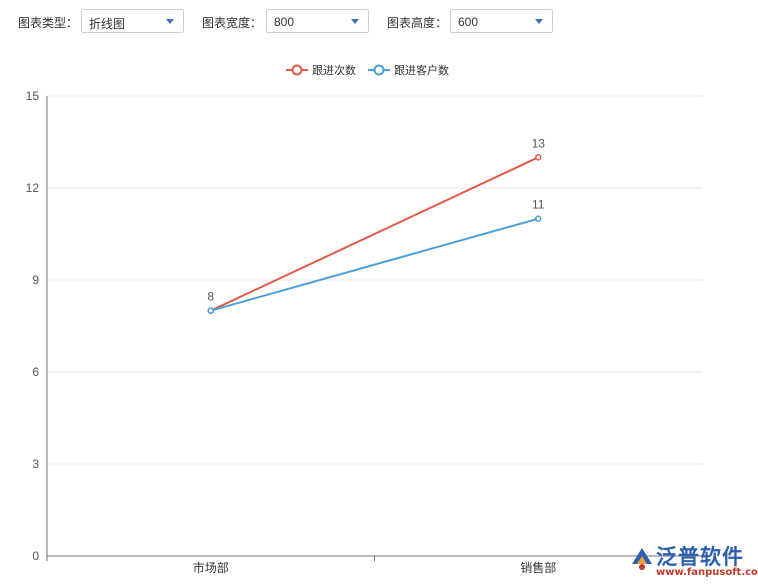 The width and height of the screenshot is (758, 588). What do you see at coordinates (334, 70) in the screenshot?
I see `legend-label: 跟进次数` at bounding box center [334, 70].